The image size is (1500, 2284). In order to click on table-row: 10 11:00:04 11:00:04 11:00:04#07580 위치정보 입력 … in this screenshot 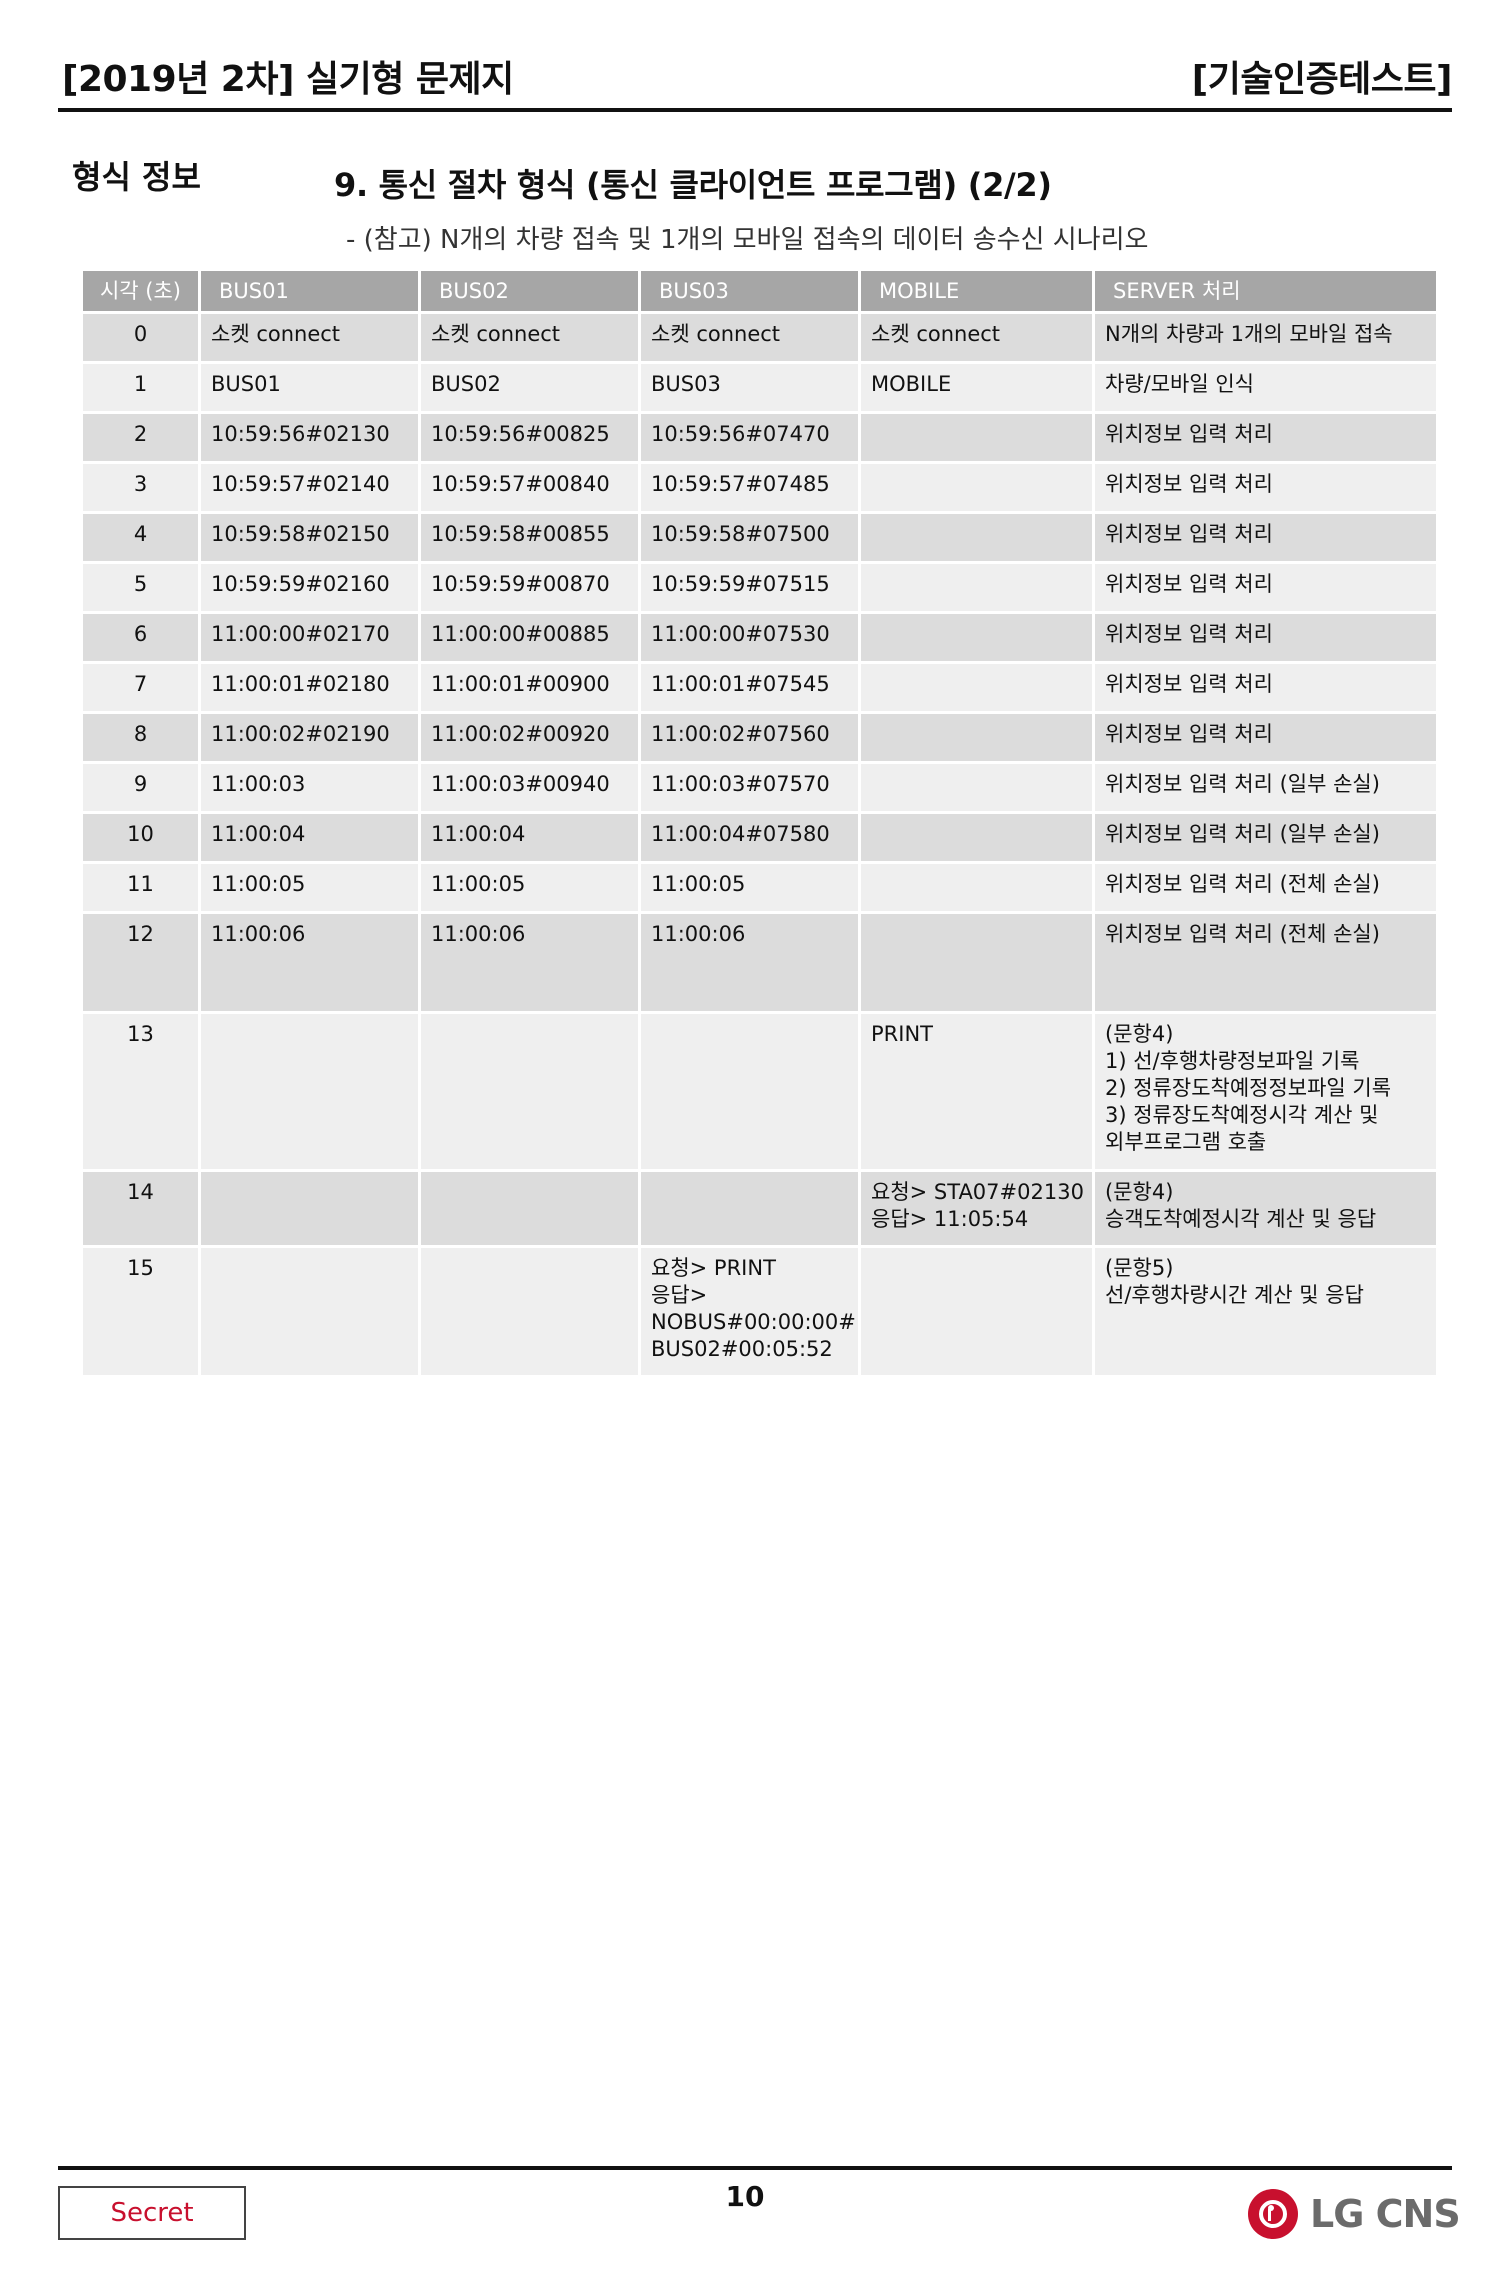, I will do `click(759, 837)`.